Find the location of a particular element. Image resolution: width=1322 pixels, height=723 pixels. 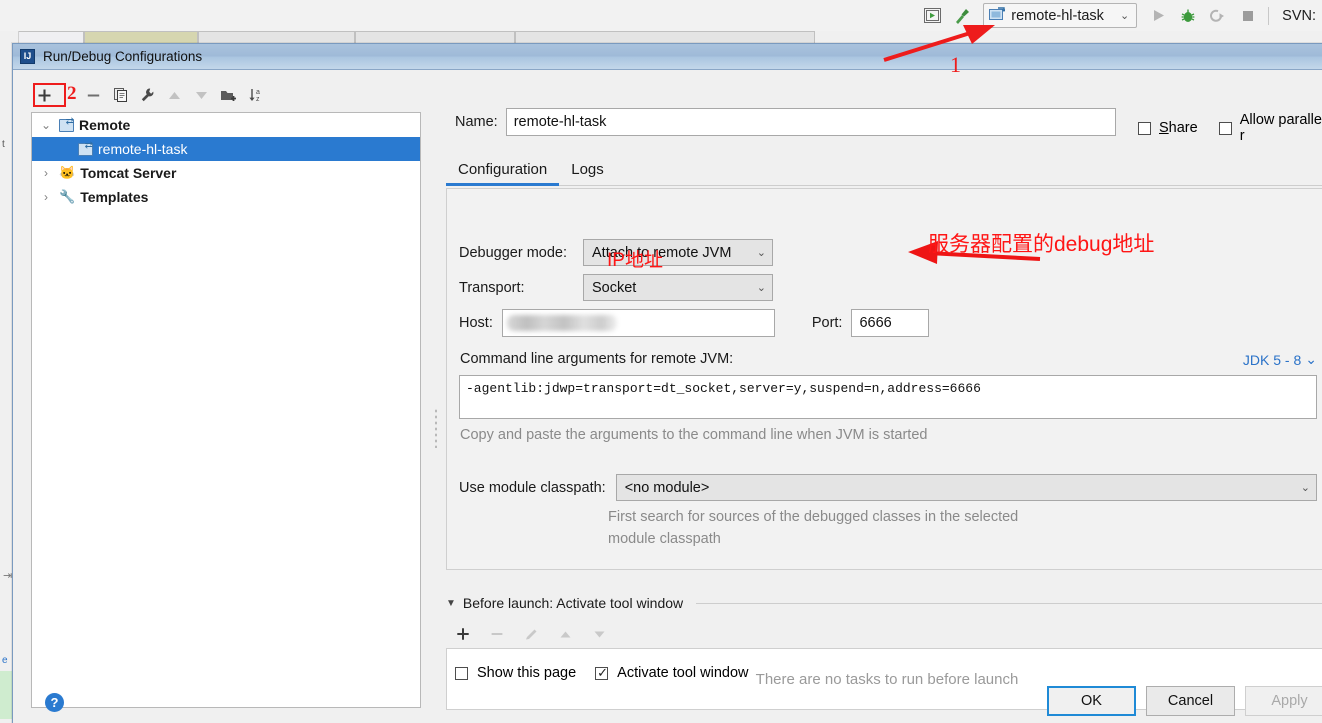

tree-item-label: remote-hl-task is located at coordinates (143, 149).